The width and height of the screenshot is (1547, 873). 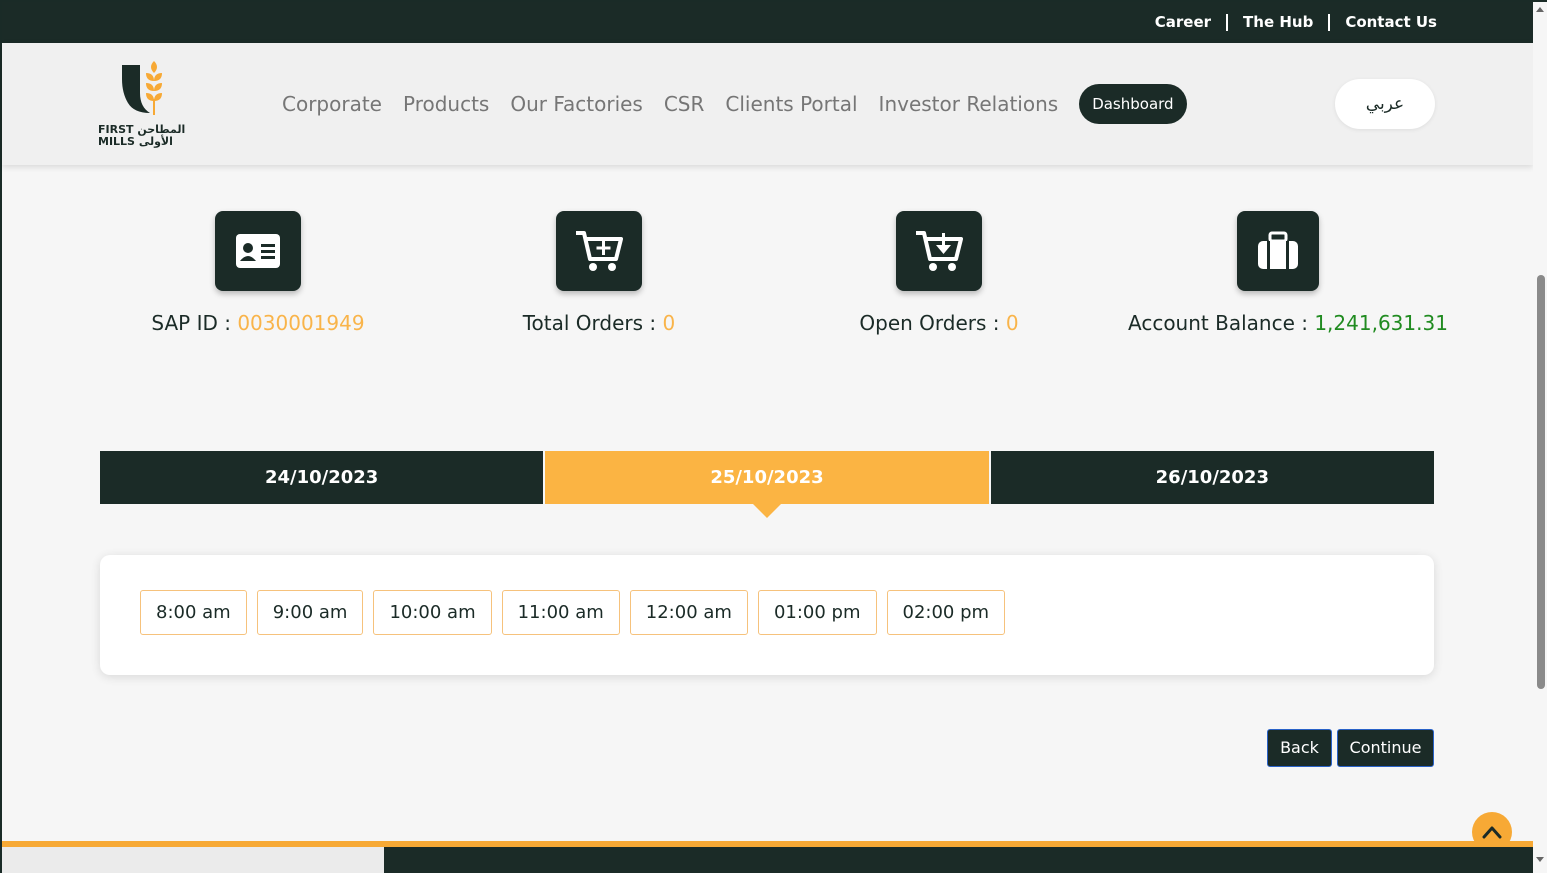 I want to click on language-toggle-button: عربي, so click(x=1385, y=104).